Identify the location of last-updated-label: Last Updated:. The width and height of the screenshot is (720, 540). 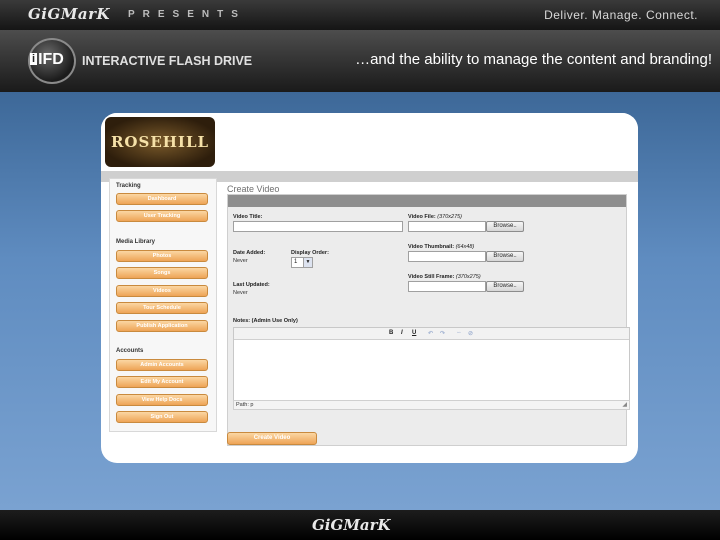
(251, 285).